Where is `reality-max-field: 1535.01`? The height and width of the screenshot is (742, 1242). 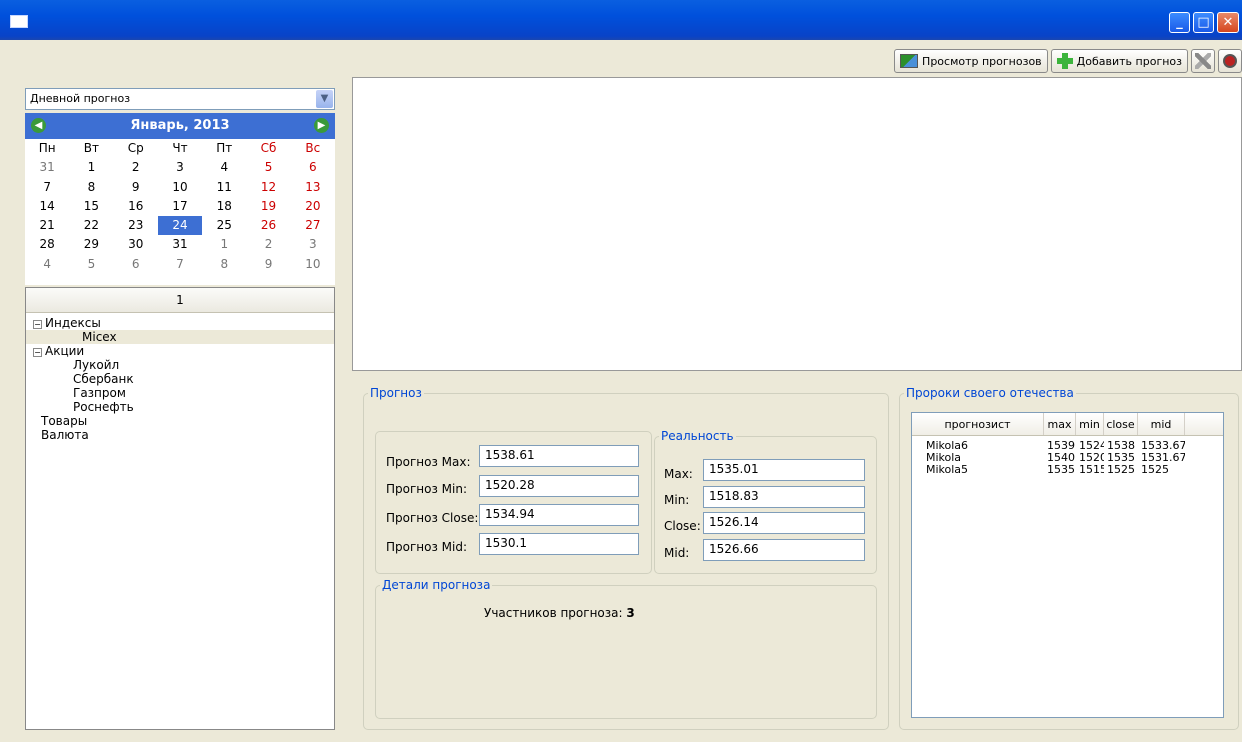
reality-max-field: 1535.01 is located at coordinates (784, 470).